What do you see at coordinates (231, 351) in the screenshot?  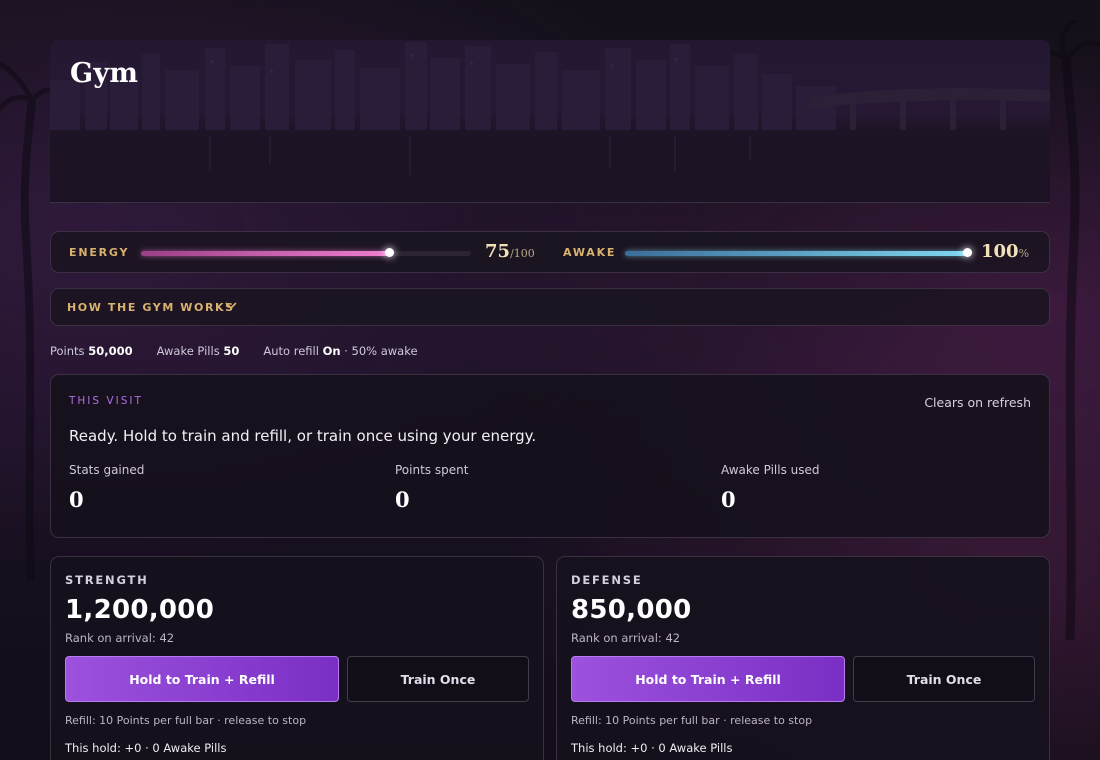 I see `pills-value: 50` at bounding box center [231, 351].